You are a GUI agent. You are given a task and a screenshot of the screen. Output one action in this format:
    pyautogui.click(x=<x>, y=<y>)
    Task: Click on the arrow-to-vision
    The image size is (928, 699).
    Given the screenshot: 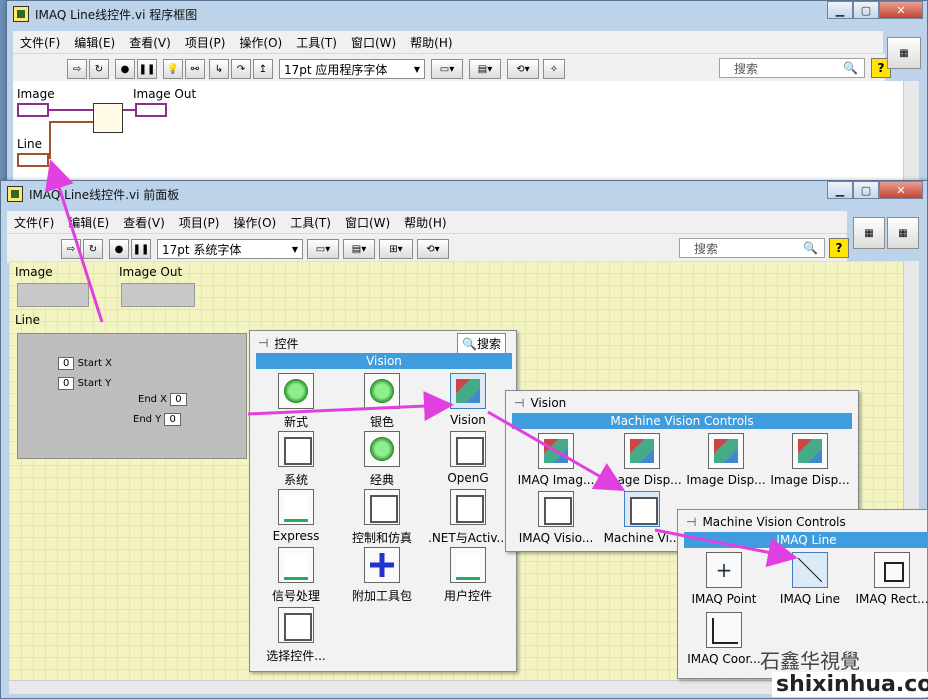 What is the action you would take?
    pyautogui.click(x=350, y=406)
    